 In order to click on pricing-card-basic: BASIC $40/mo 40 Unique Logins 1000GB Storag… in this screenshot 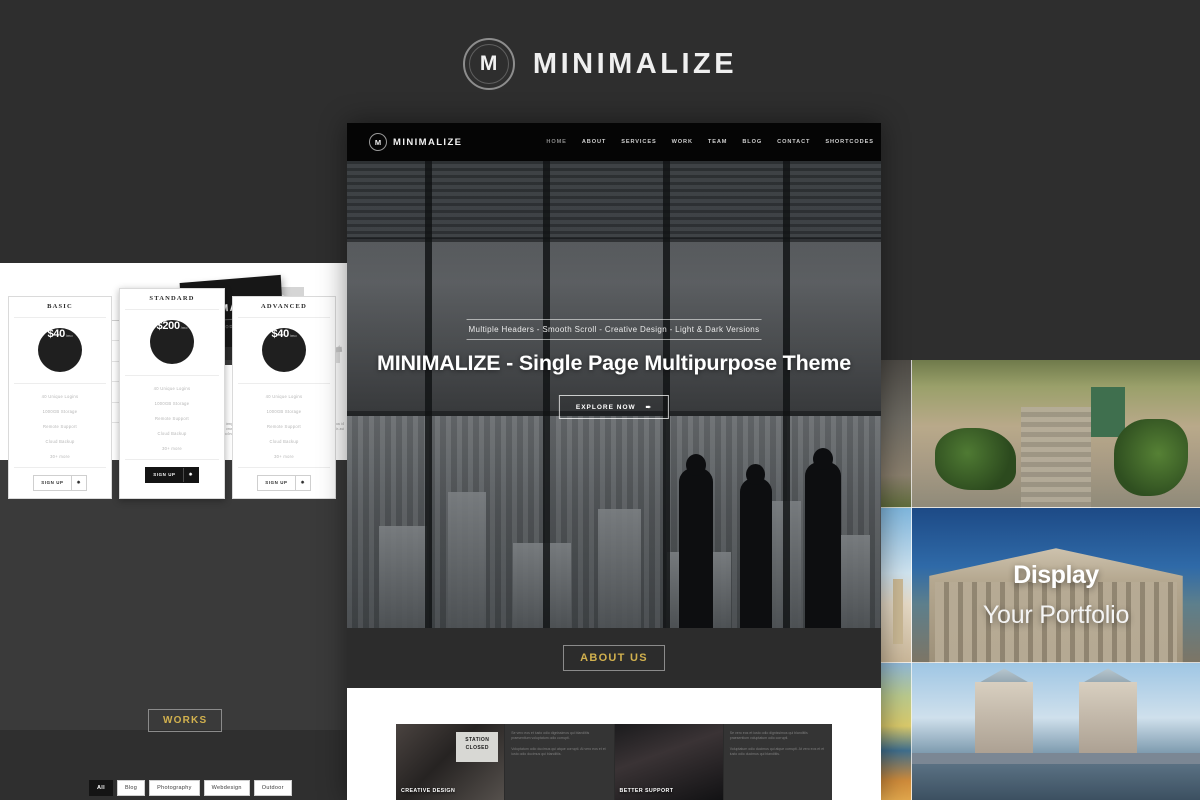, I will do `click(60, 397)`.